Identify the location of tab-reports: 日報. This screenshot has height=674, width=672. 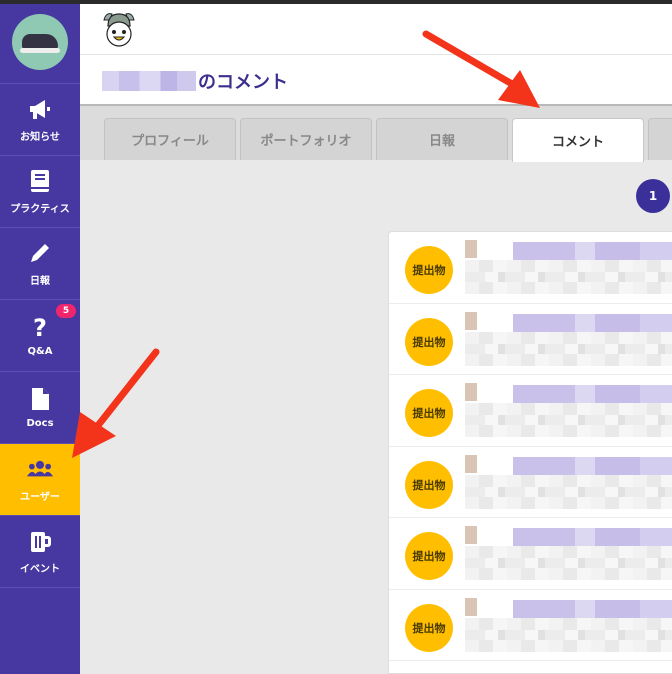
(442, 139).